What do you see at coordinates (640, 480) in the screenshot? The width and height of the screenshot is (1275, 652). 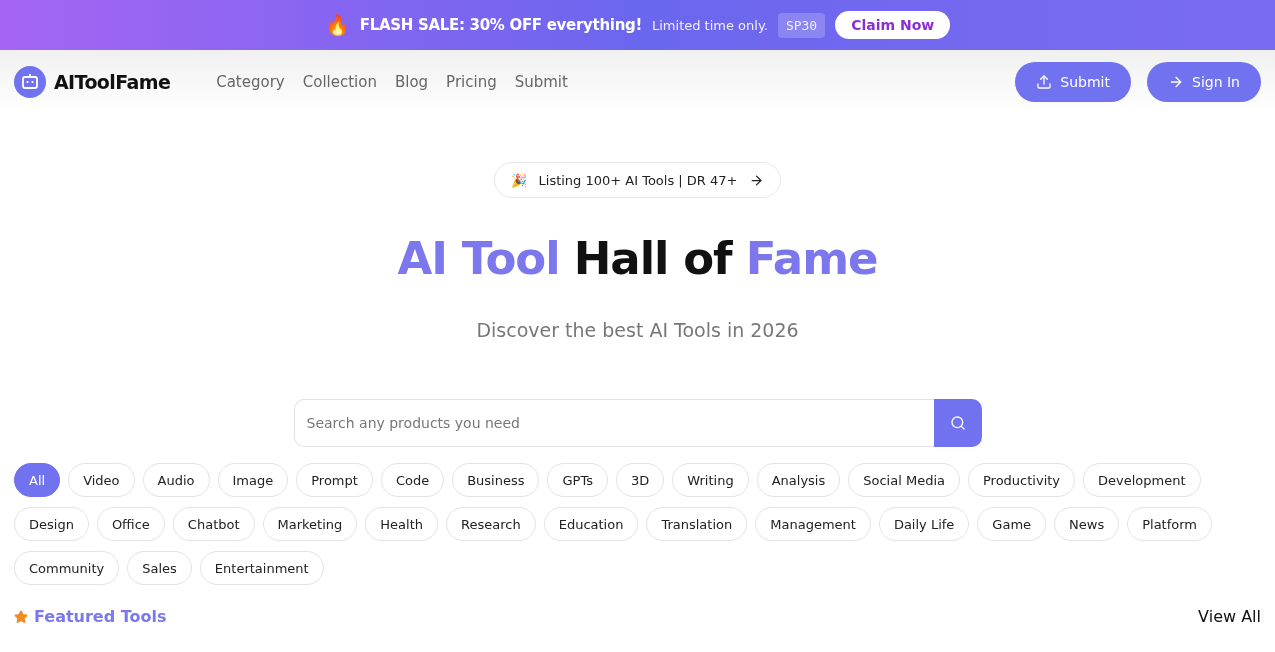 I see `category-chip: 3D` at bounding box center [640, 480].